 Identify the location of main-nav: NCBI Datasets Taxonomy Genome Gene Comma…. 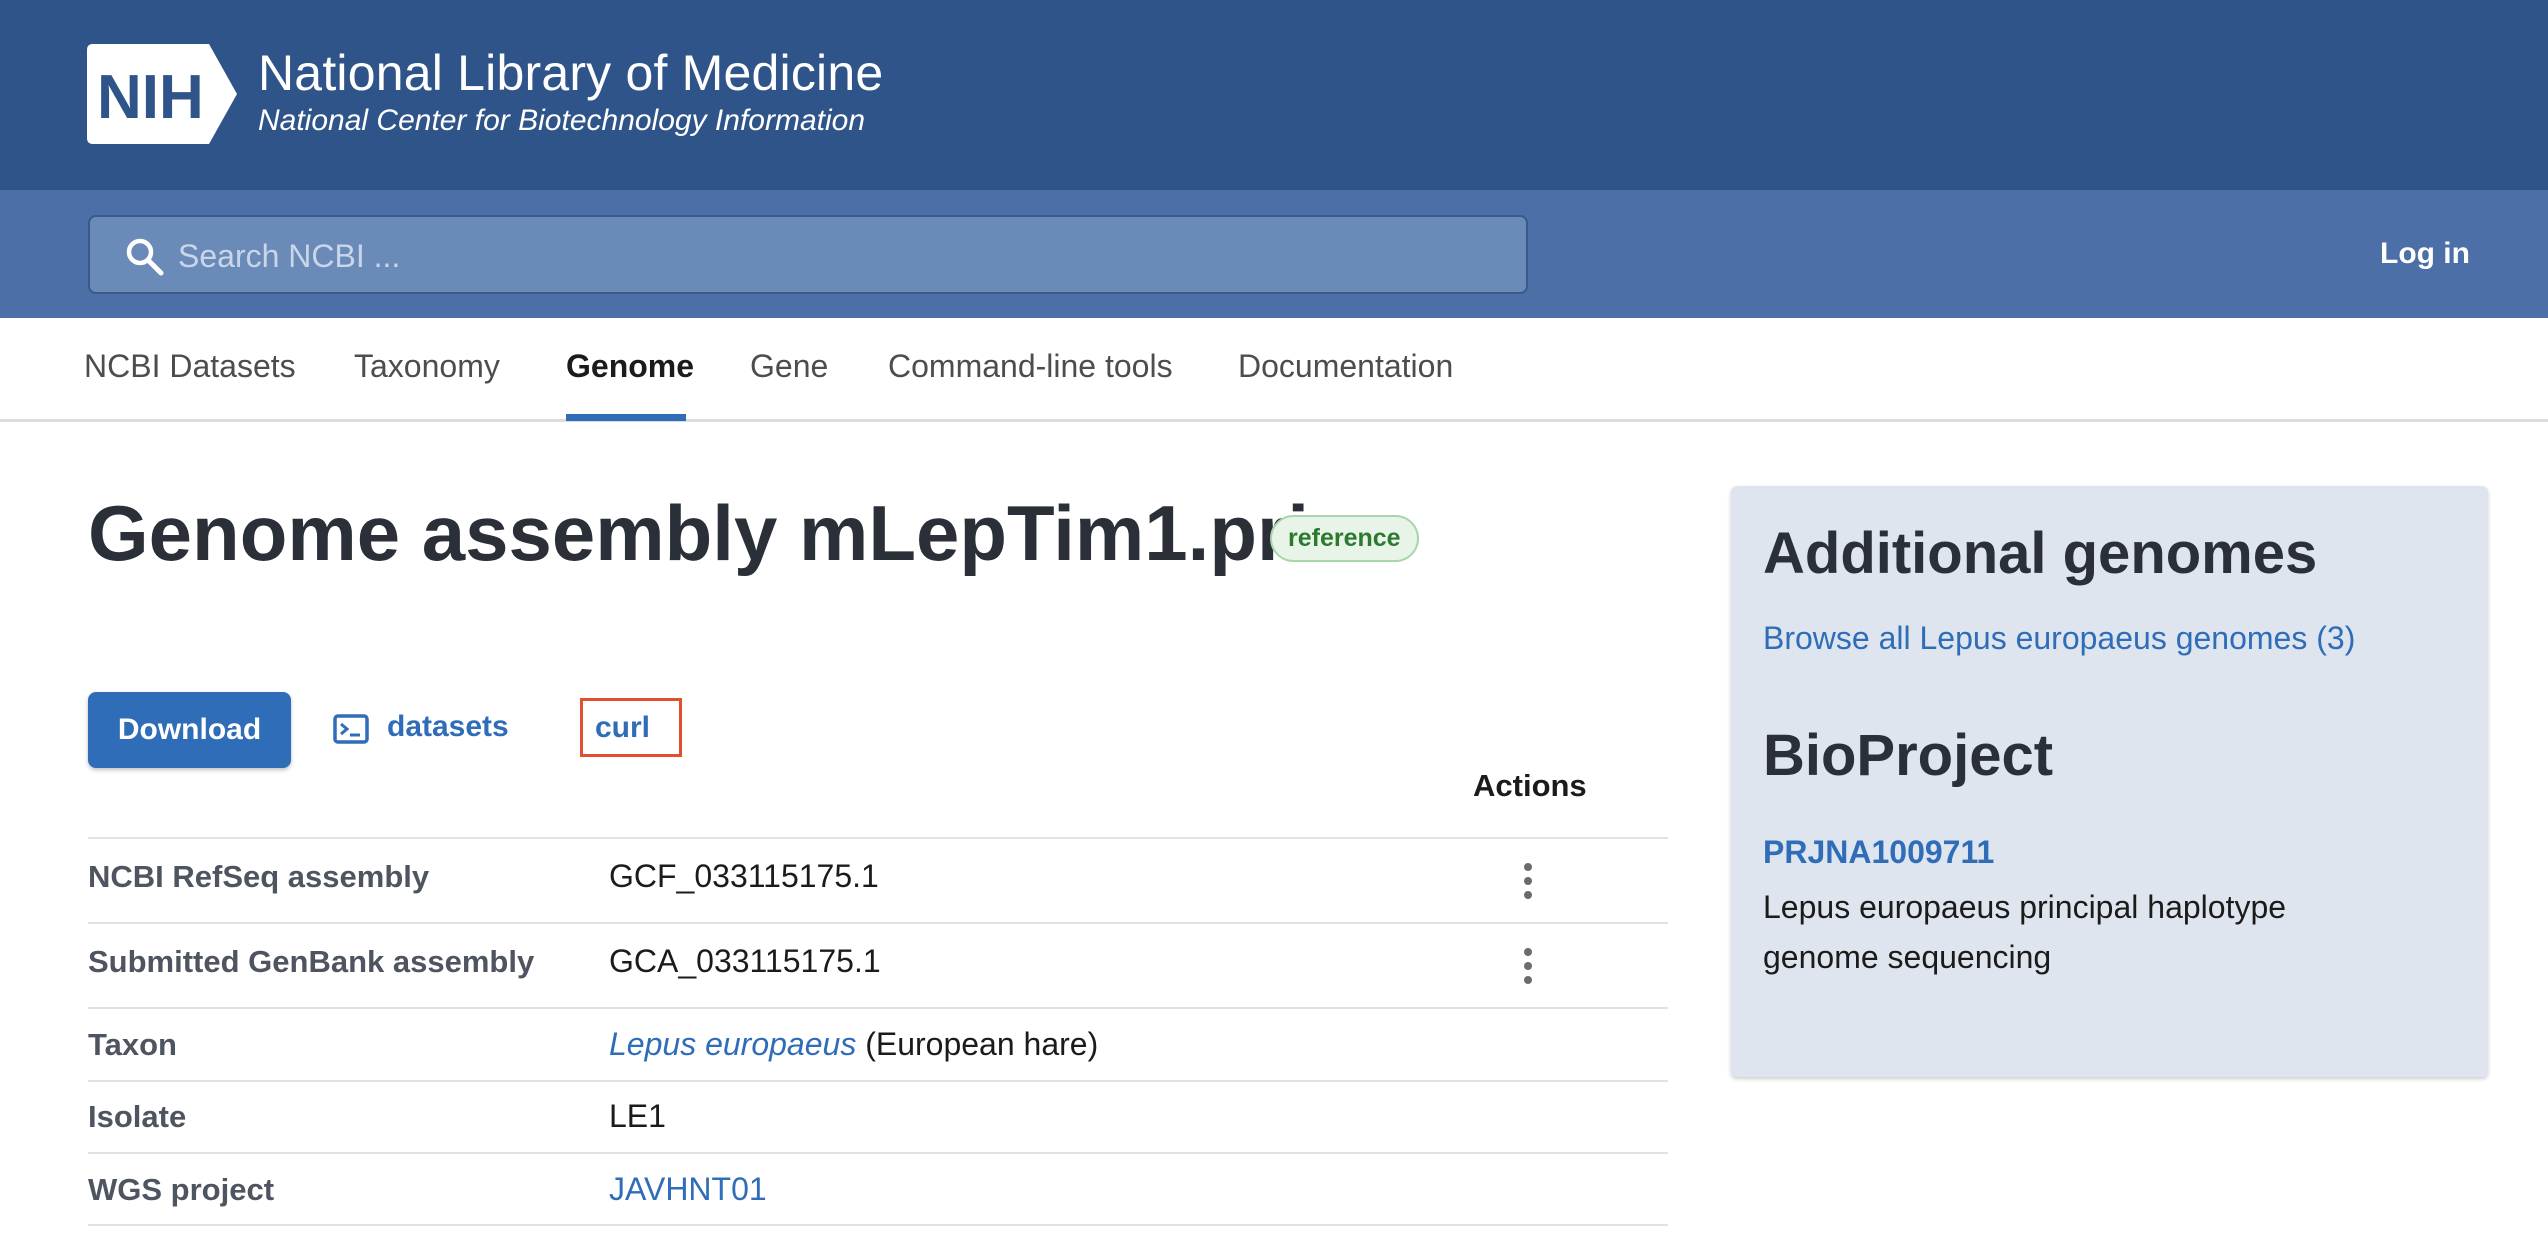
(1274, 370).